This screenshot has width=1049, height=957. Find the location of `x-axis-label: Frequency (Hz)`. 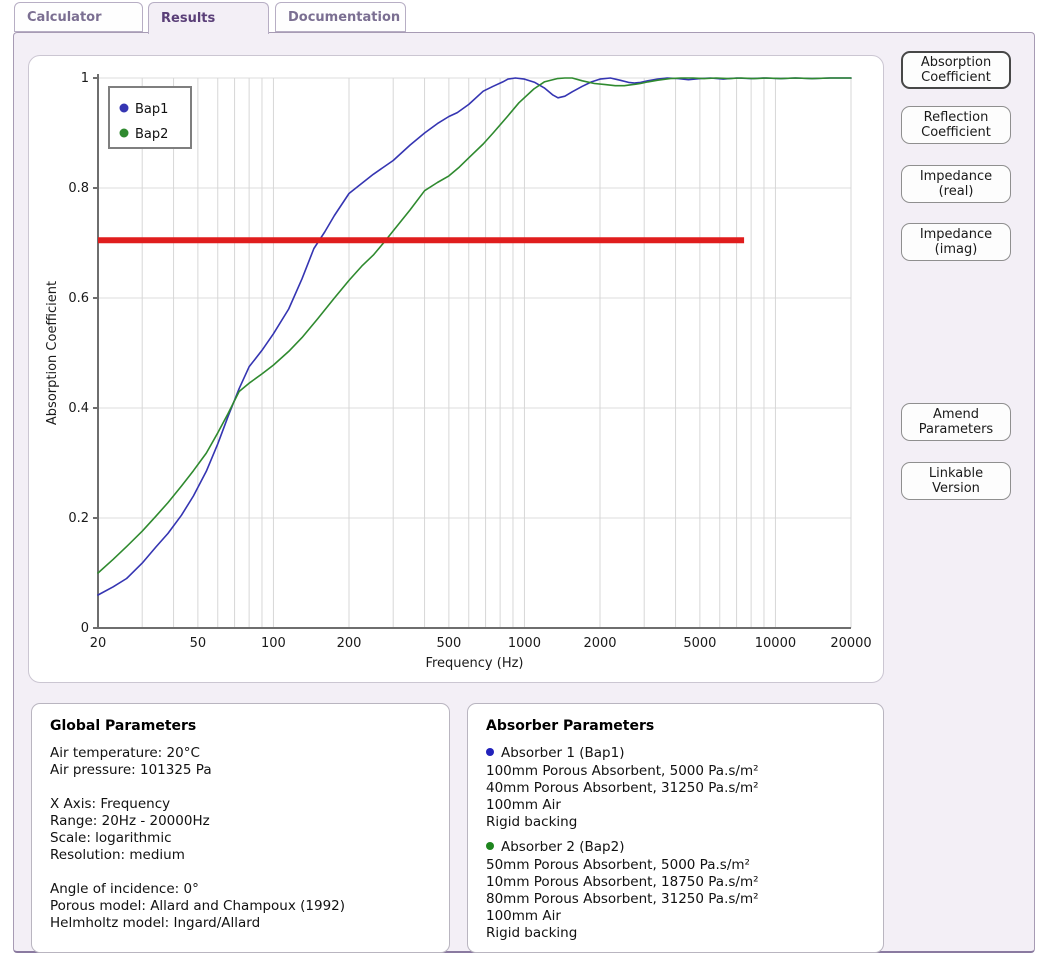

x-axis-label: Frequency (Hz) is located at coordinates (474, 663).